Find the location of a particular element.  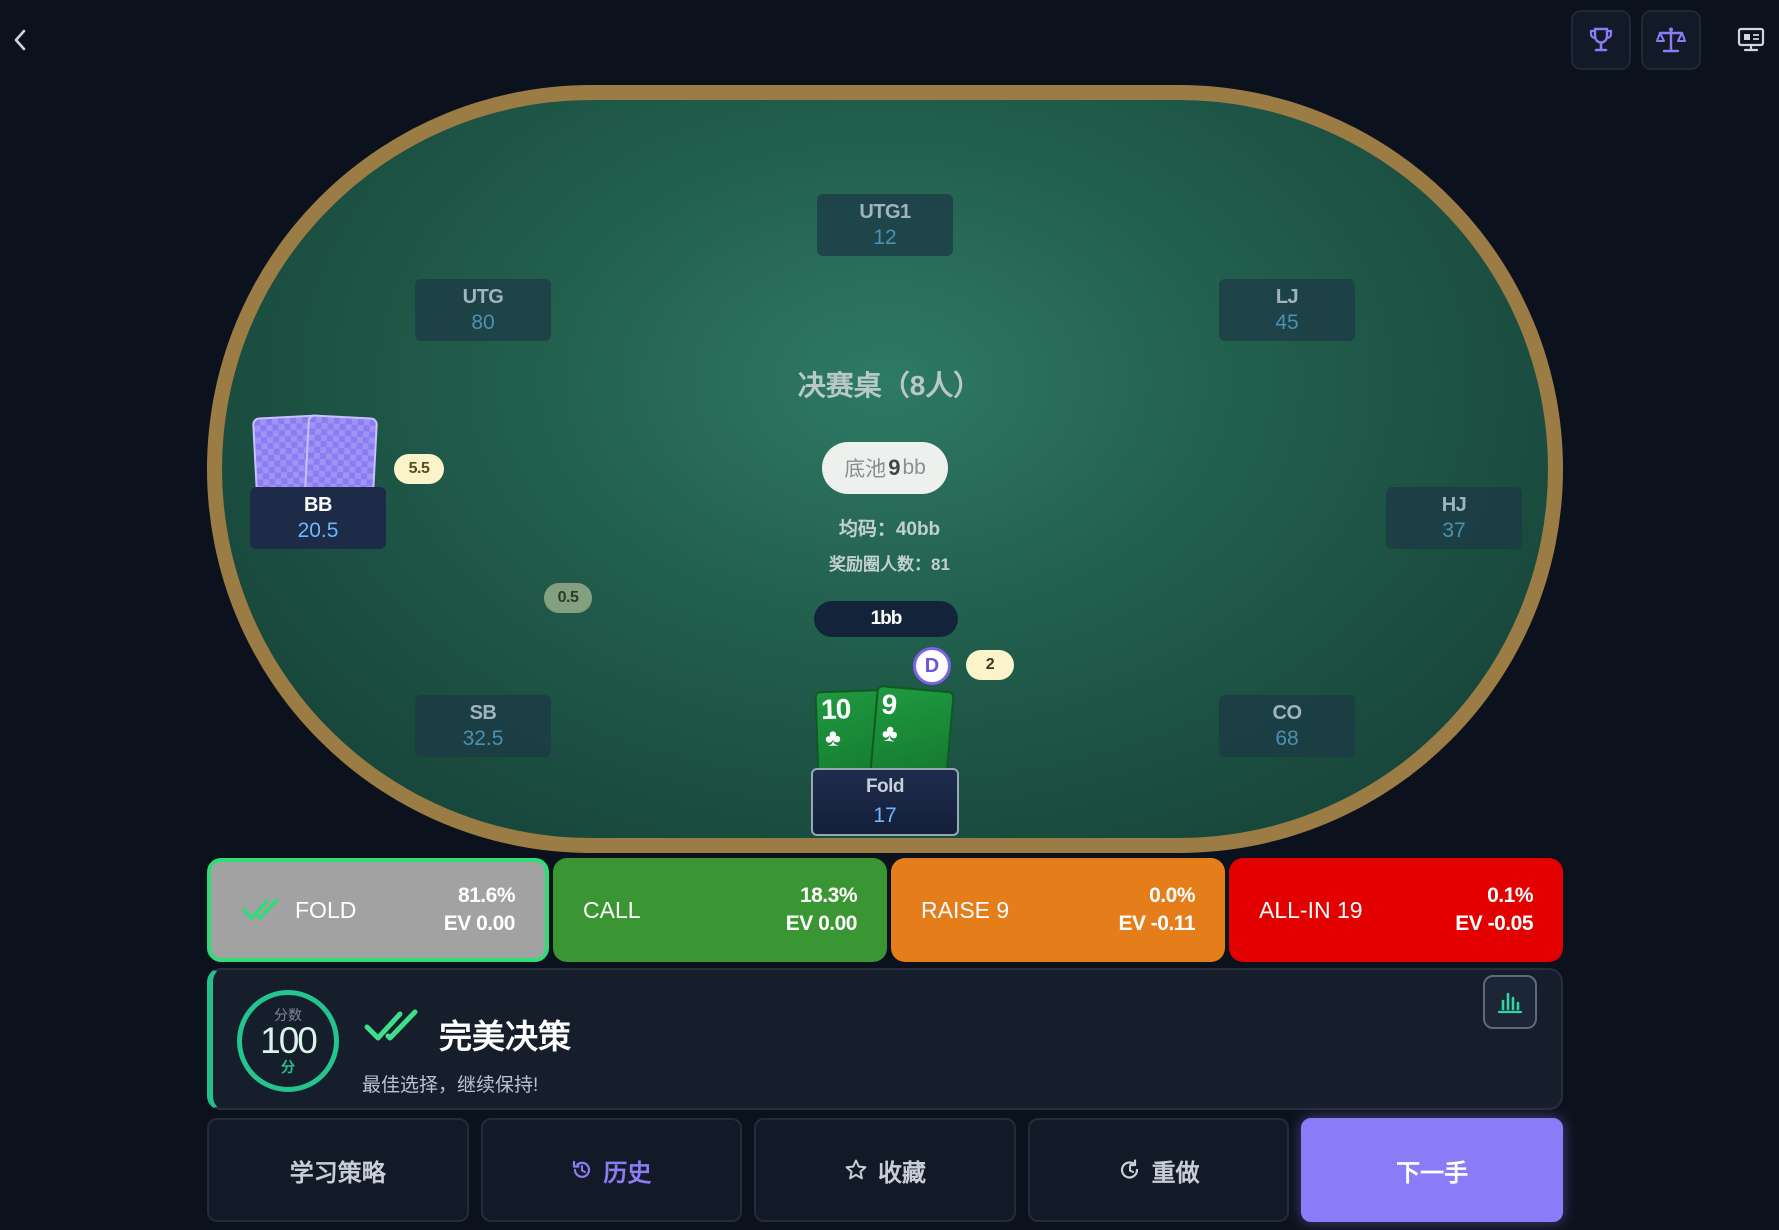

bar-chart-icon is located at coordinates (1510, 1003).